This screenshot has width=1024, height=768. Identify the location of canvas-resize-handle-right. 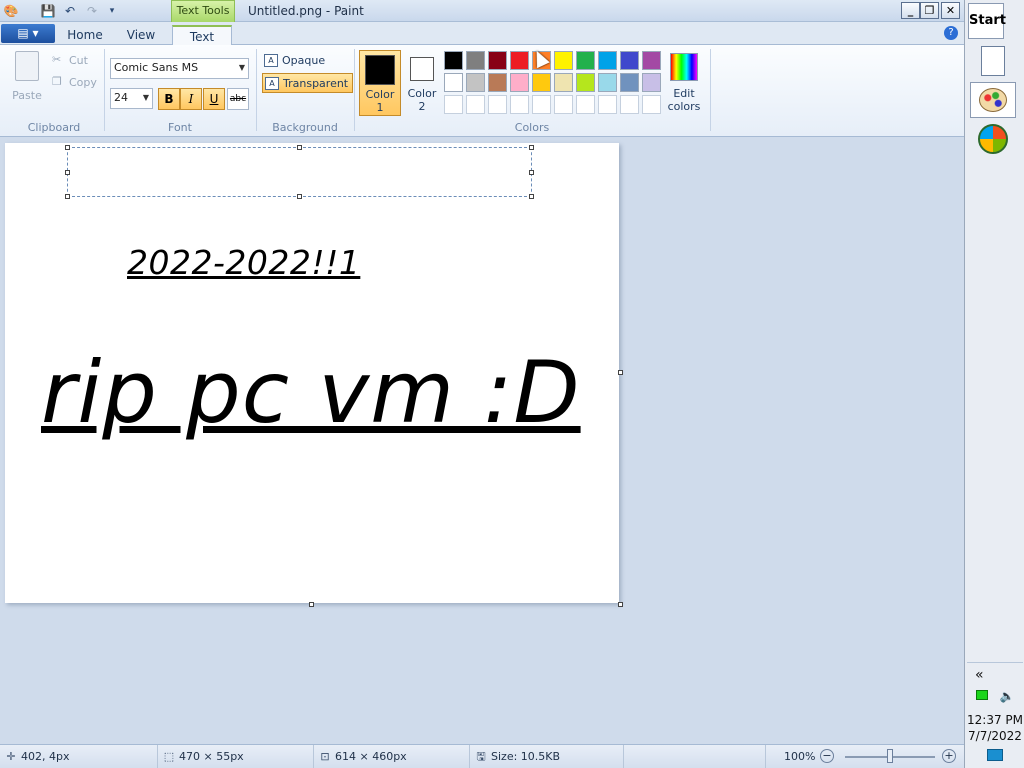
(620, 372).